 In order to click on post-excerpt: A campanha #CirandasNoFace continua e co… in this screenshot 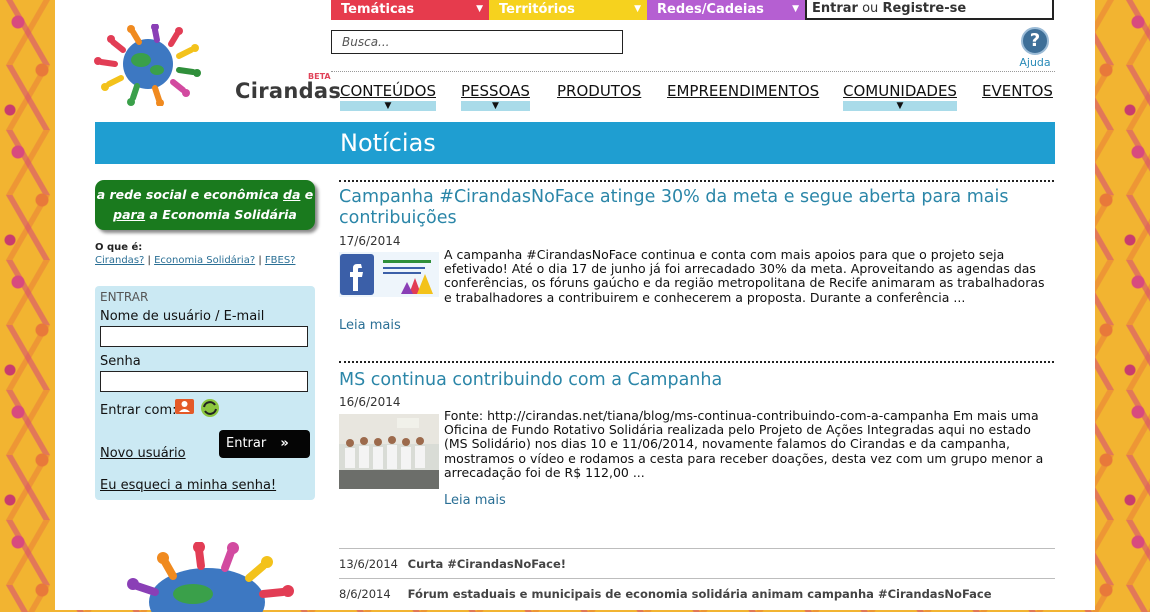, I will do `click(744, 276)`.